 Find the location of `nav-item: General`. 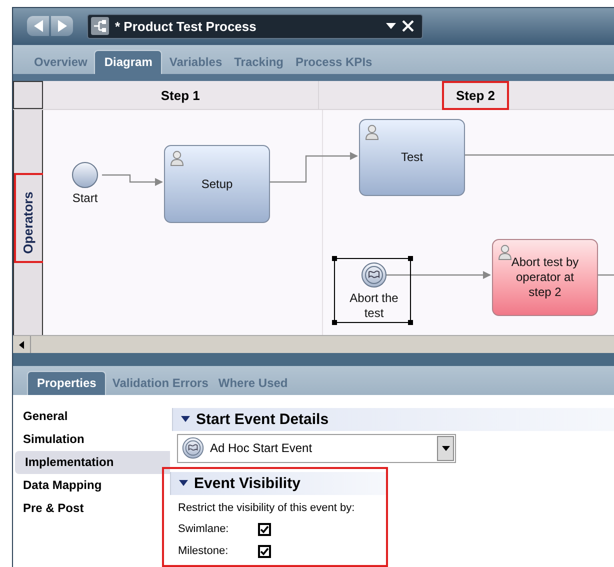

nav-item: General is located at coordinates (91, 416).